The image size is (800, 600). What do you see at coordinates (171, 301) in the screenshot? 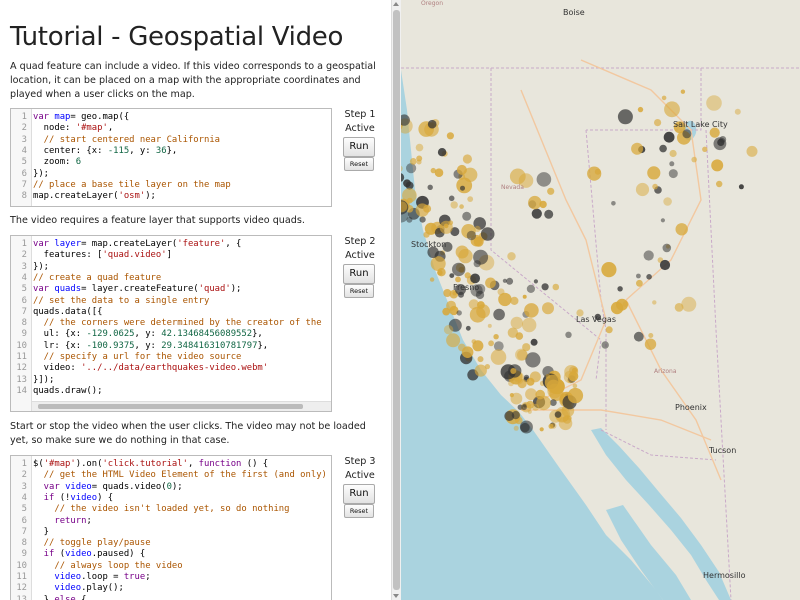
I see `code-line: 6 // set the data to a single entry` at bounding box center [171, 301].